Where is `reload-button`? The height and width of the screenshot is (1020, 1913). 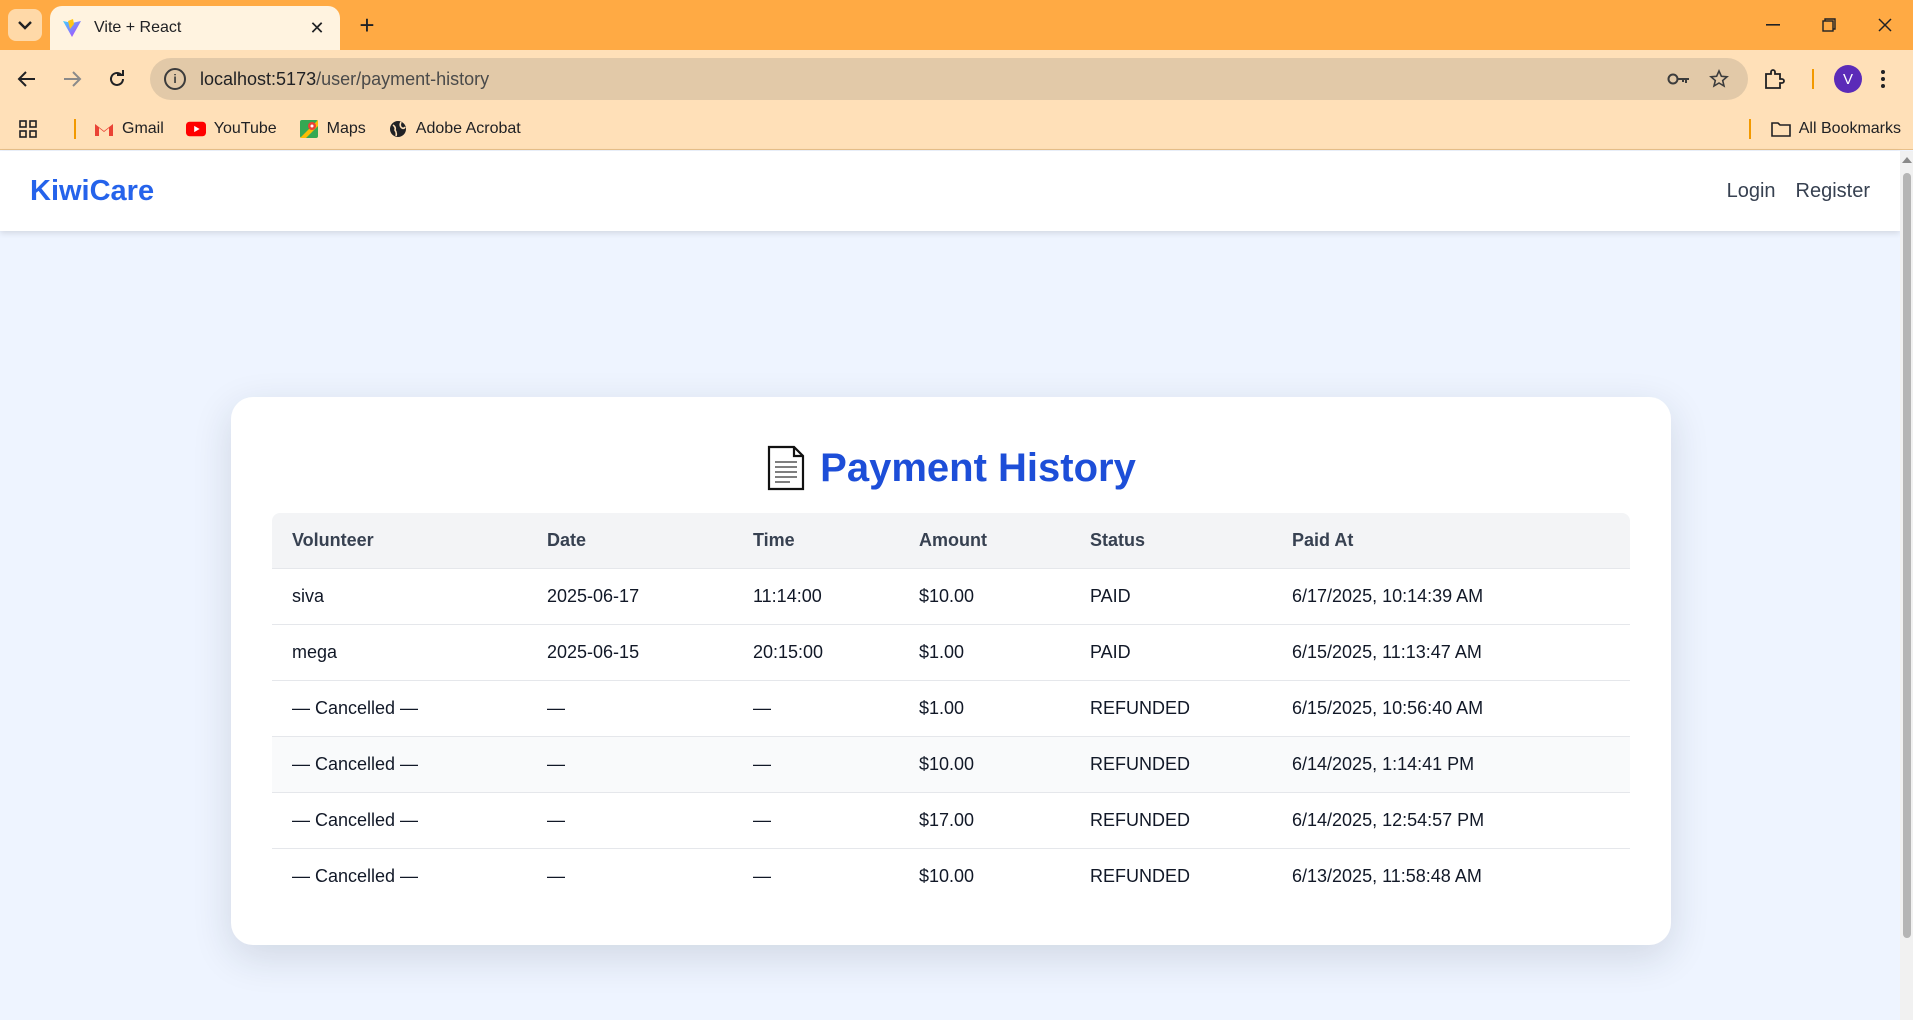
reload-button is located at coordinates (117, 79).